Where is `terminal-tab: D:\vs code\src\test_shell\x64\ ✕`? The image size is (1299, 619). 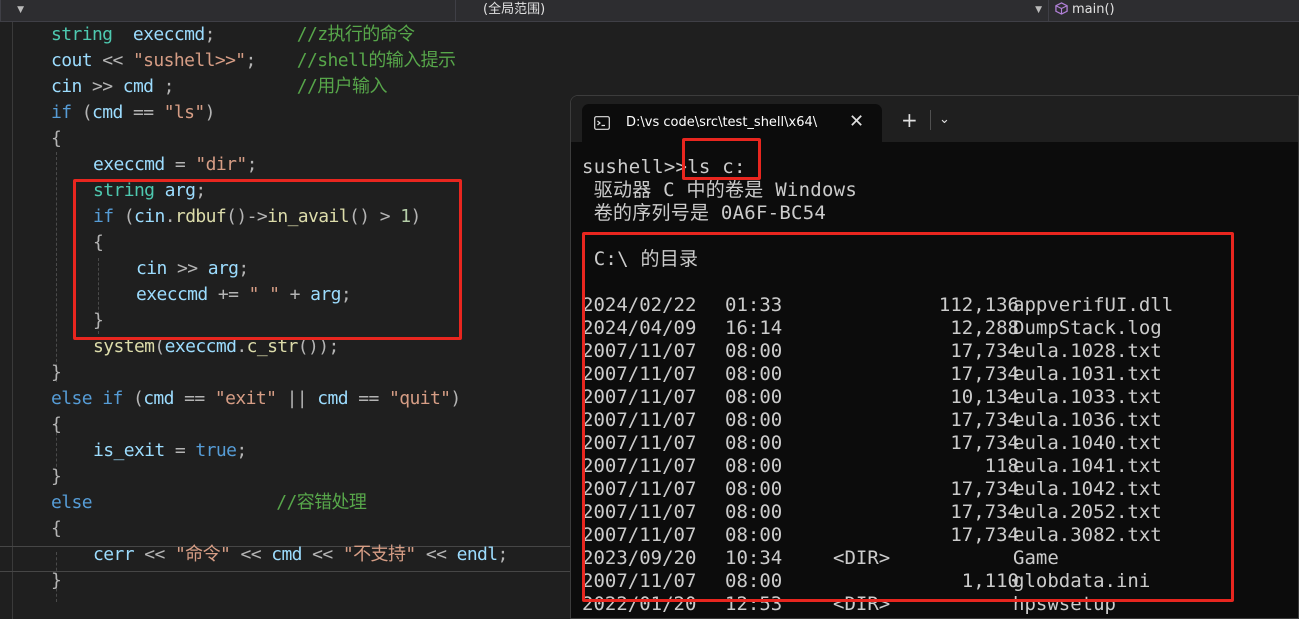
terminal-tab: D:\vs code\src\test_shell\x64\ ✕ is located at coordinates (732, 123).